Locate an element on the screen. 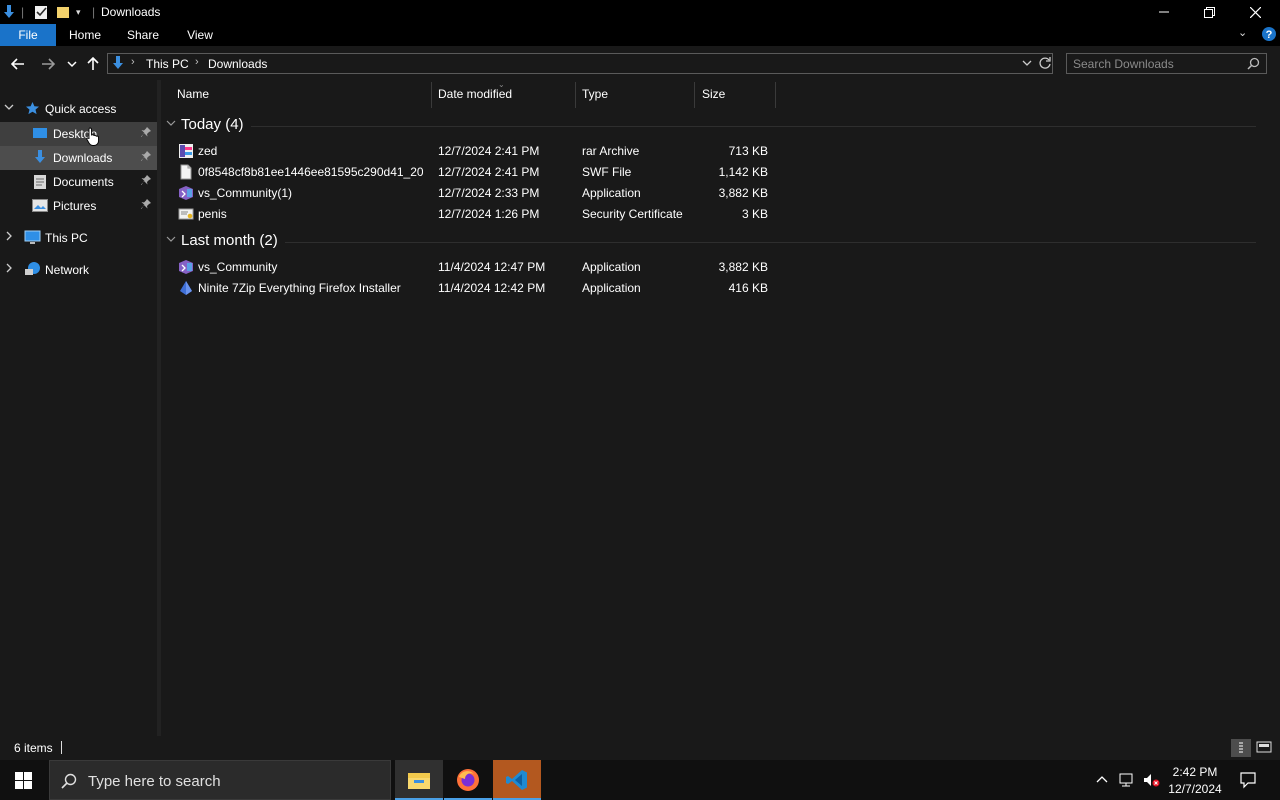 The image size is (1280, 800). title-bar: | ▾ | Downloads is located at coordinates (640, 12).